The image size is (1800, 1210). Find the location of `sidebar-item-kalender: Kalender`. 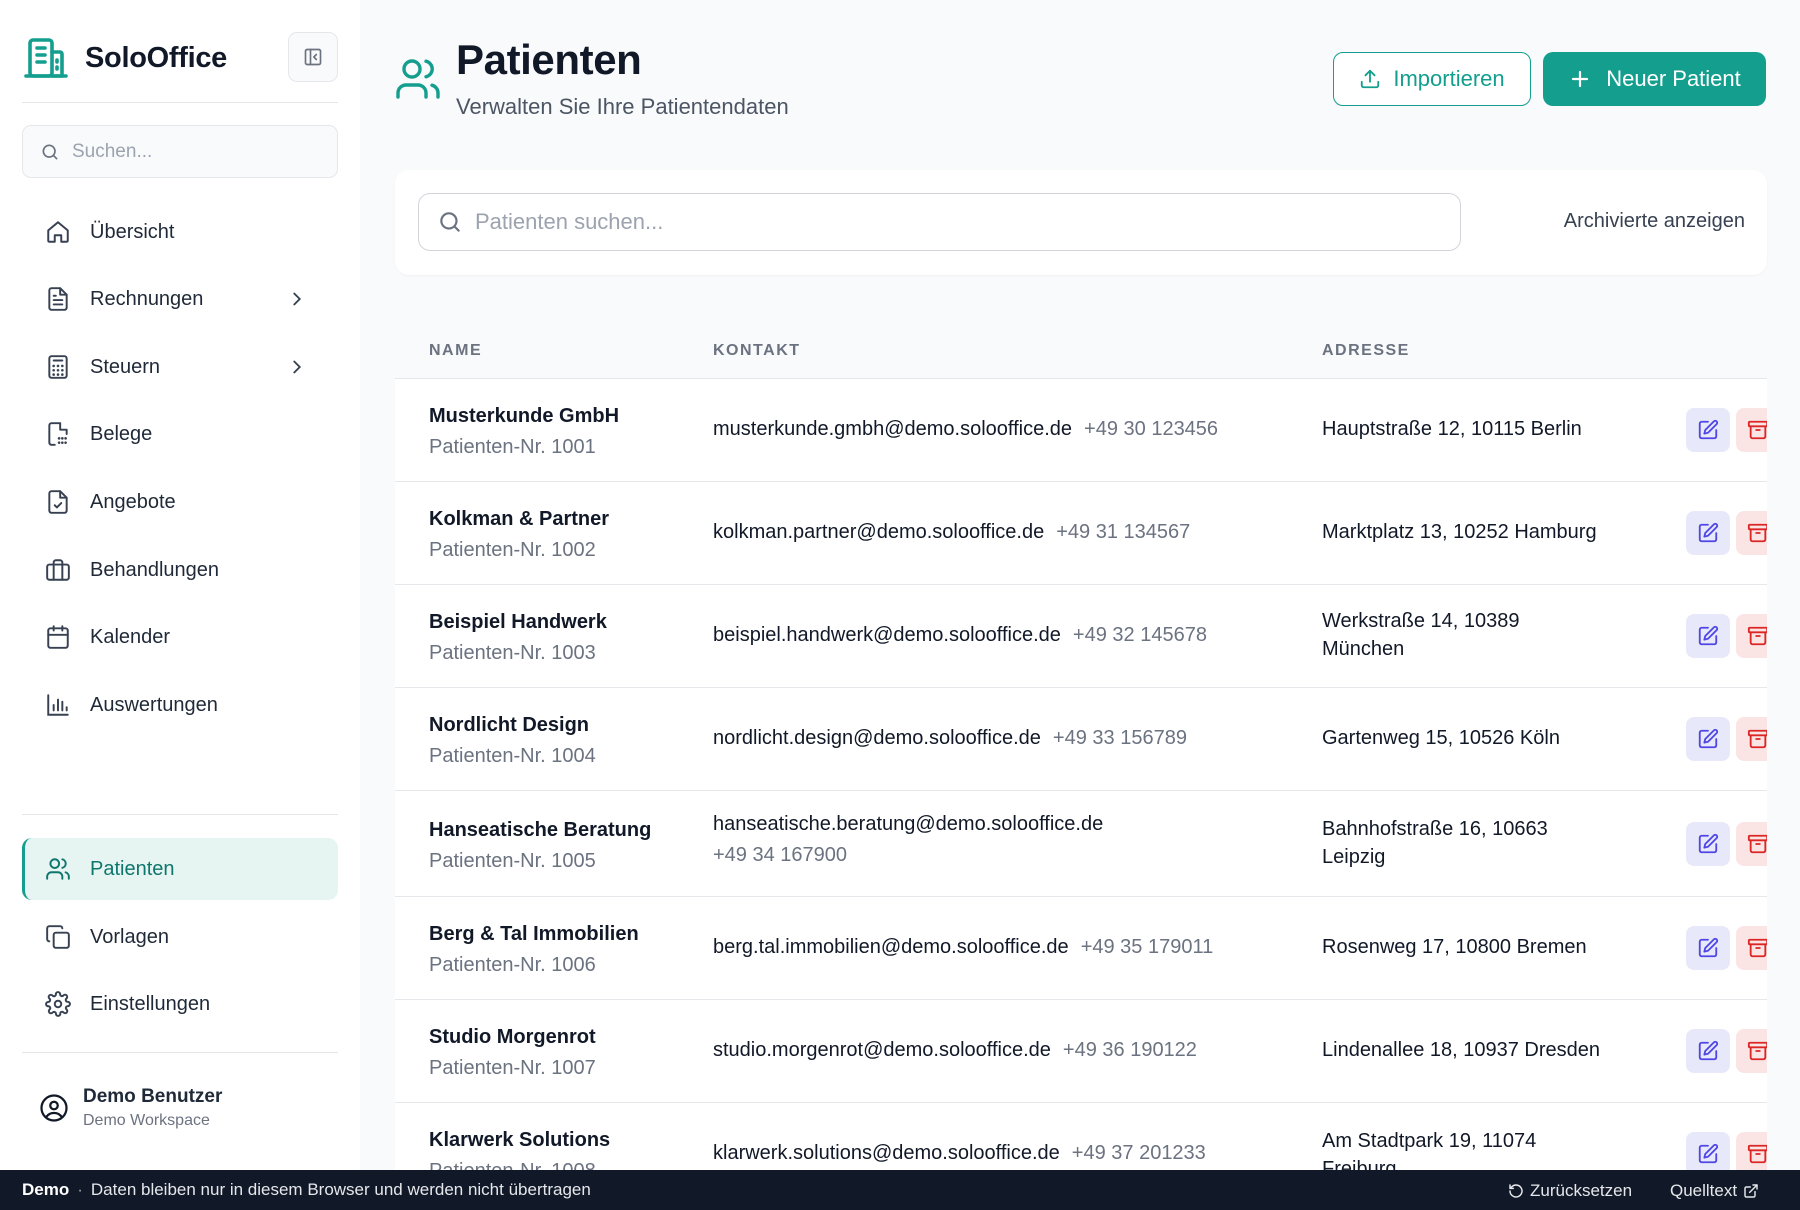

sidebar-item-kalender: Kalender is located at coordinates (180, 637).